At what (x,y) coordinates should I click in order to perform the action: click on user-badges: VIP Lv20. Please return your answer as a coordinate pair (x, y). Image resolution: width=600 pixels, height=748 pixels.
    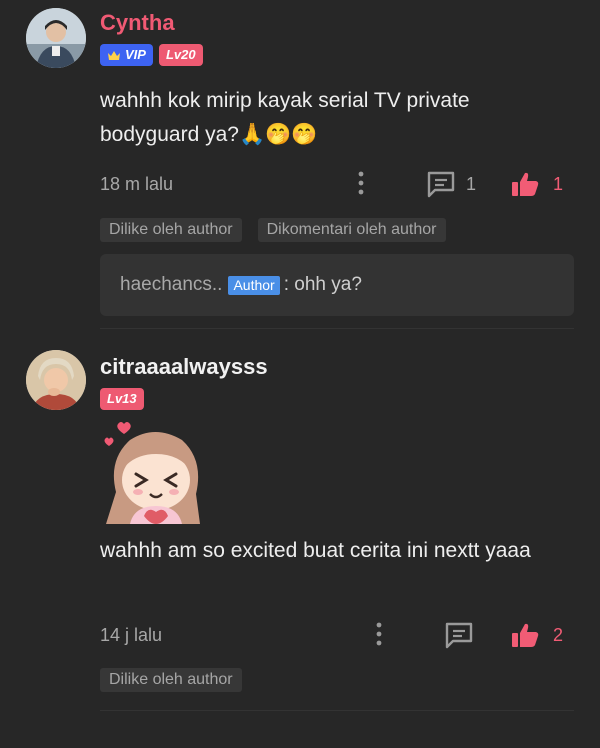
    Looking at the image, I should click on (151, 55).